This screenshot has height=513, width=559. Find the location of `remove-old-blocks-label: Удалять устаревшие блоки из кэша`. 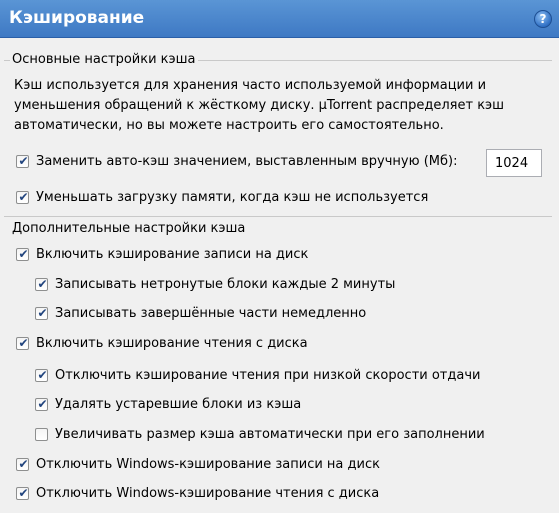

remove-old-blocks-label: Удалять устаревшие блоки из кэша is located at coordinates (178, 404).